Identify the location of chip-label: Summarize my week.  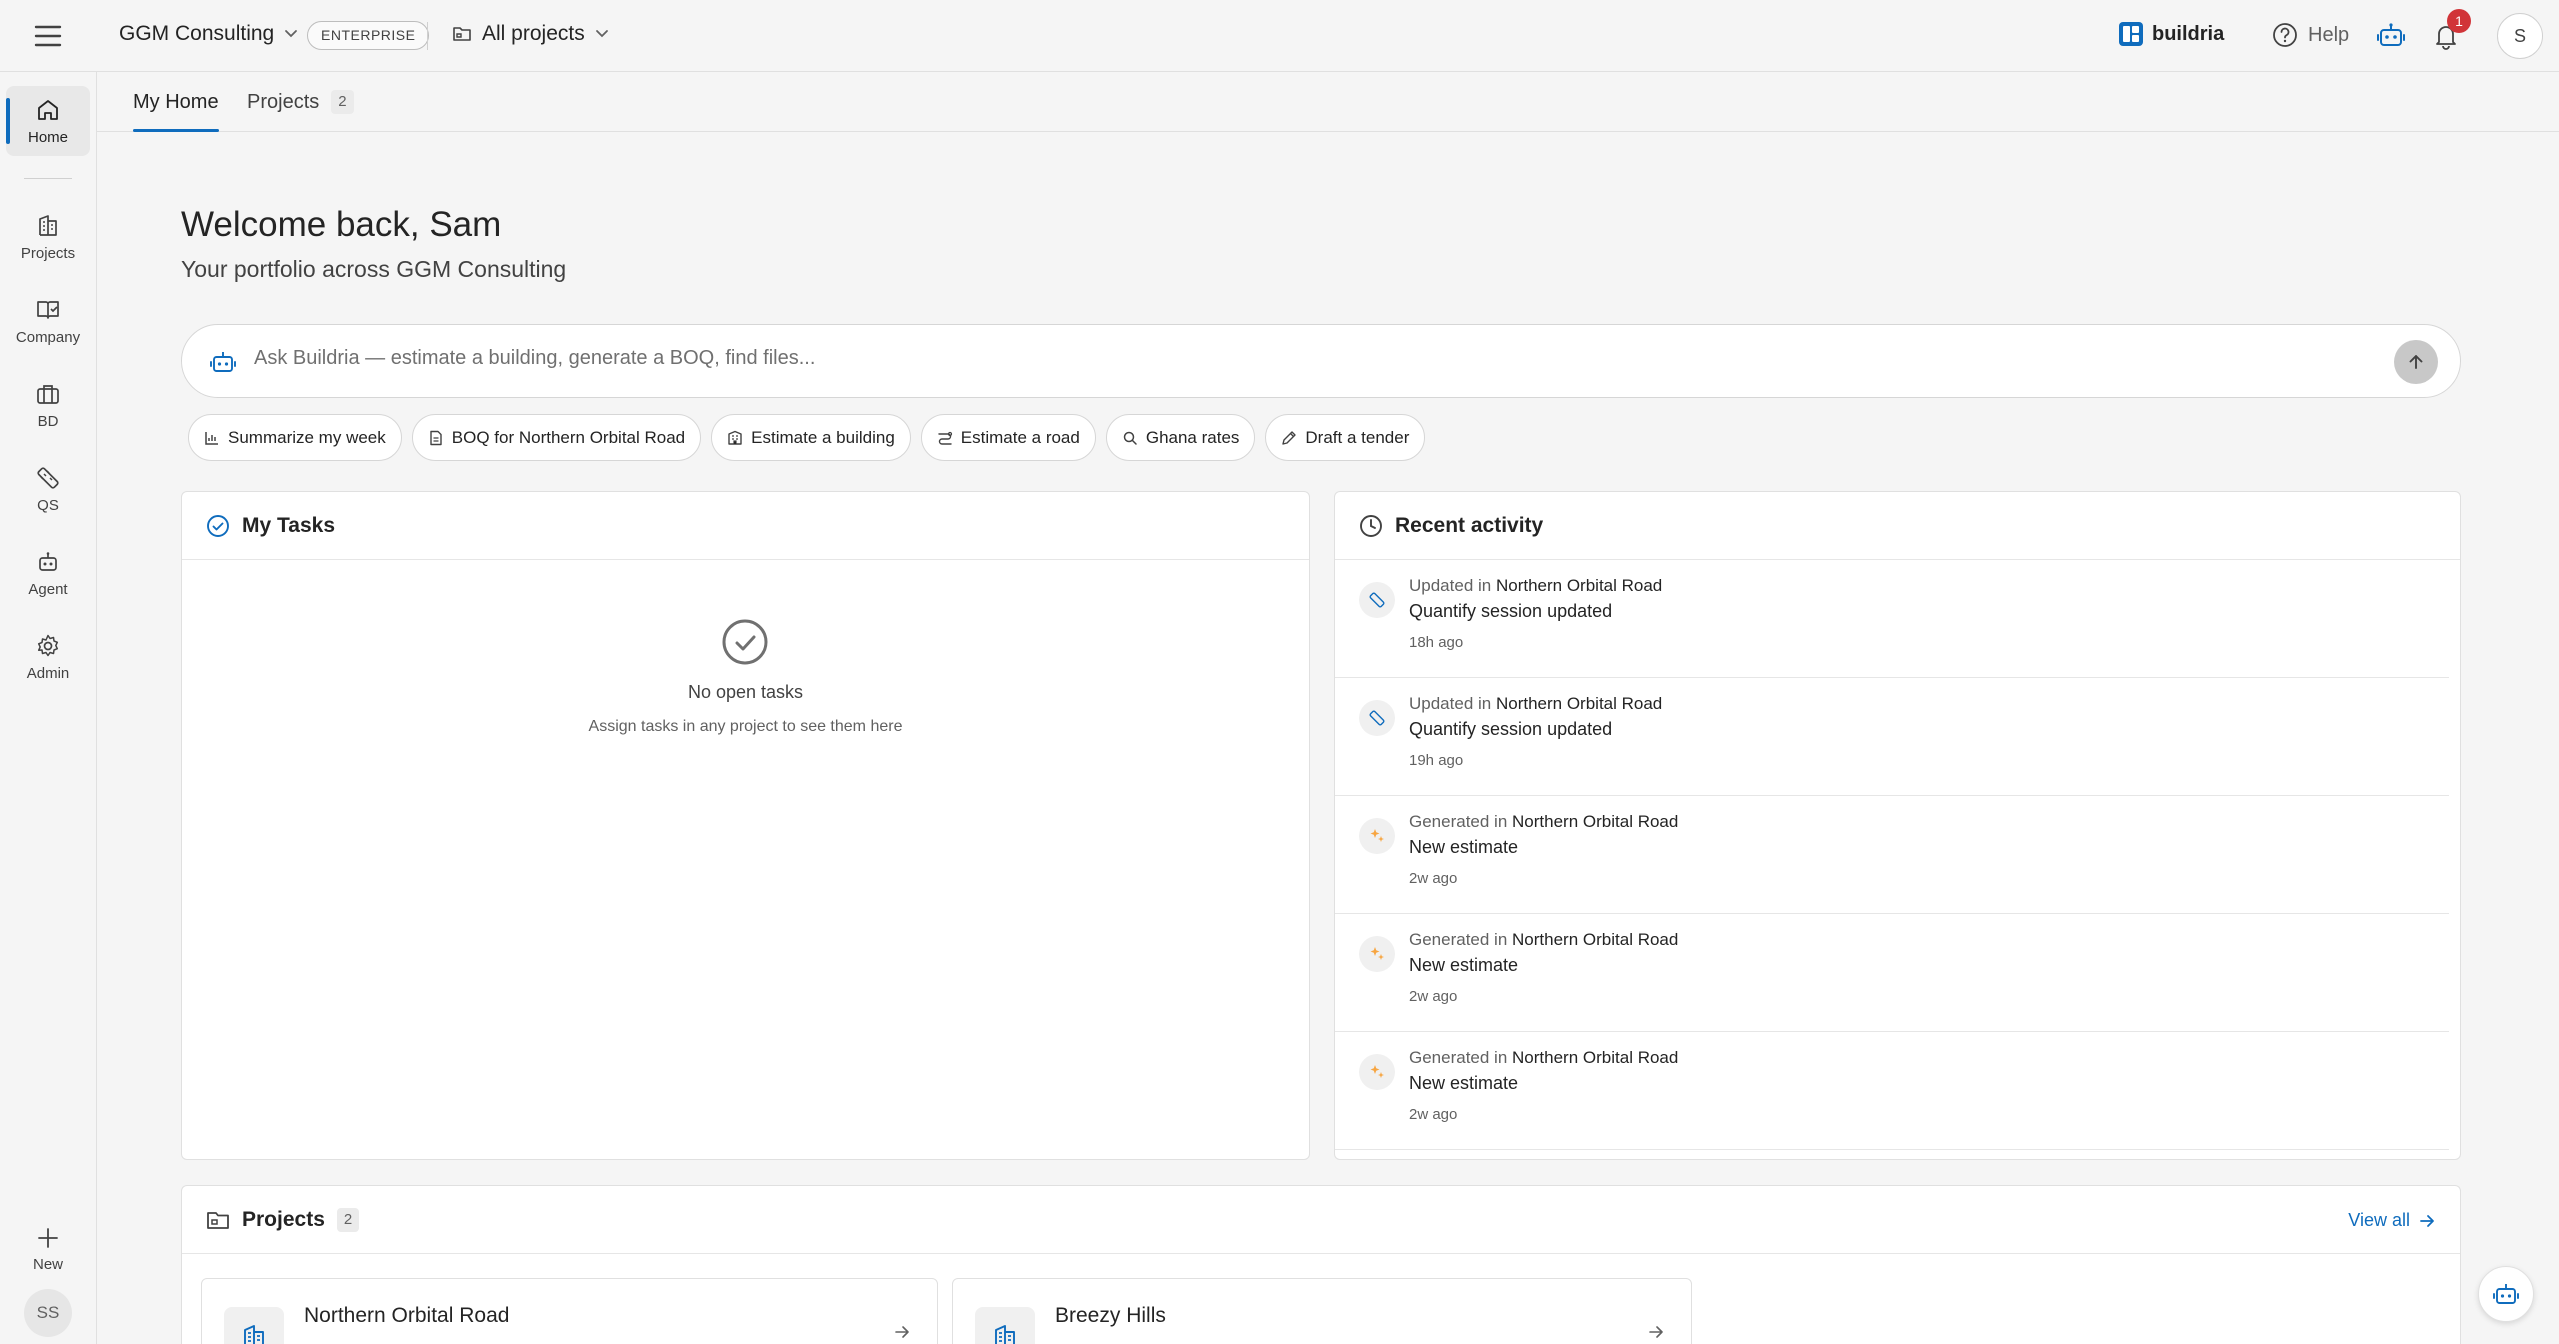
(307, 437).